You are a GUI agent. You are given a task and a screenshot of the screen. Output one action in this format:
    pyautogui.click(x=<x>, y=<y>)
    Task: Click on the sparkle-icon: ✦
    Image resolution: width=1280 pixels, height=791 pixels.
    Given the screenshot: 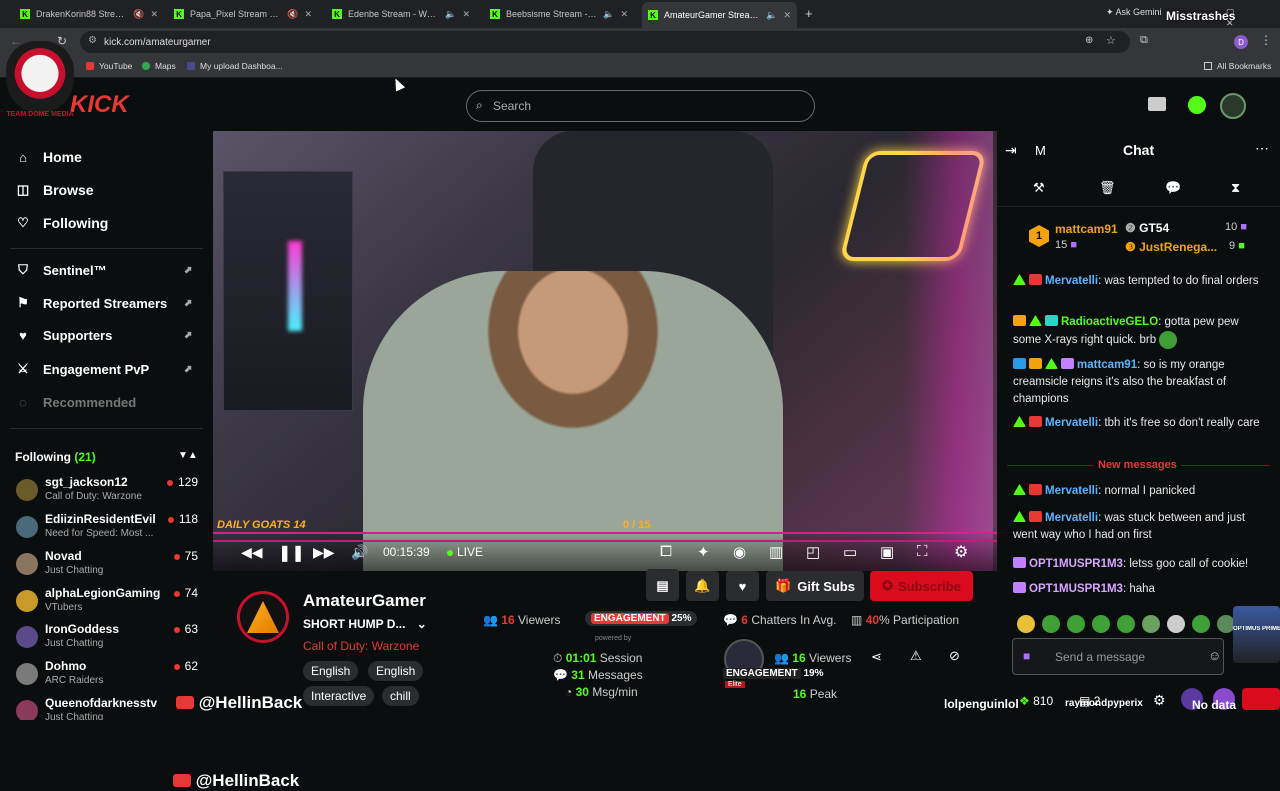 What is the action you would take?
    pyautogui.click(x=703, y=552)
    